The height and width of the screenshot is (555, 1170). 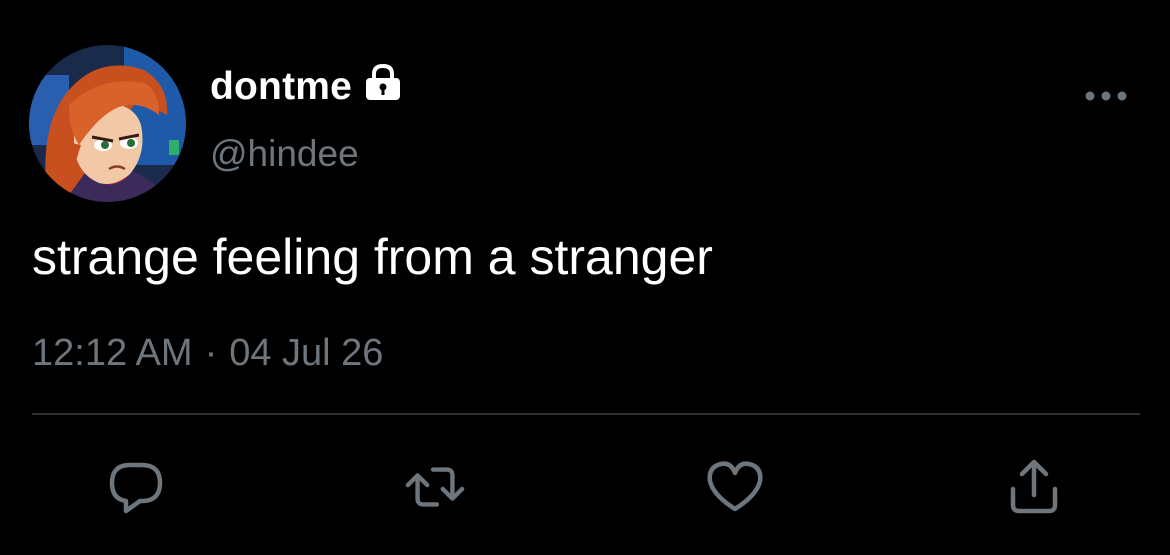 What do you see at coordinates (306, 353) in the screenshot?
I see `tweet-date: 04 Jul 26` at bounding box center [306, 353].